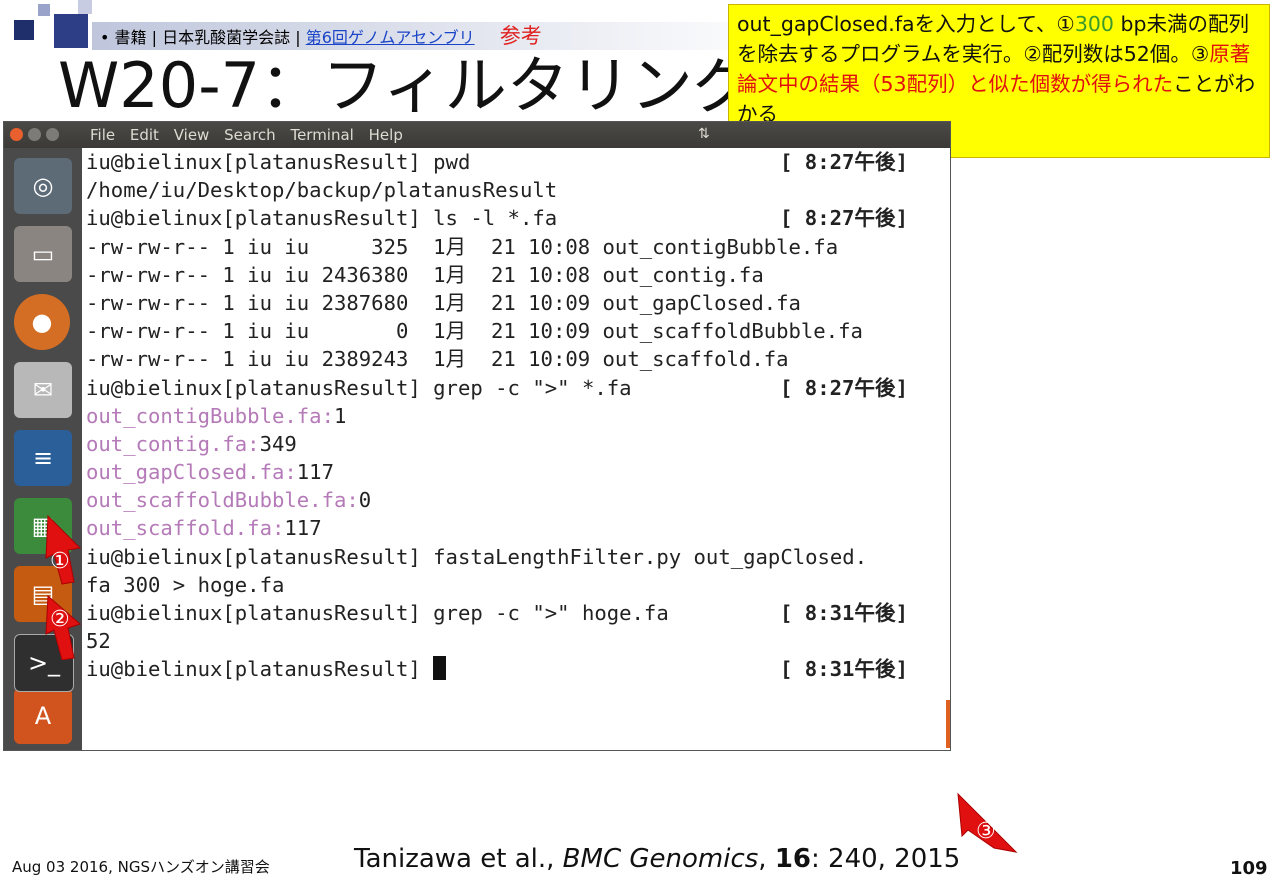 The height and width of the screenshot is (886, 1280). Describe the element at coordinates (226, 37) in the screenshot. I see `crumb-journal: 日本乳酸菌学会誌` at that location.